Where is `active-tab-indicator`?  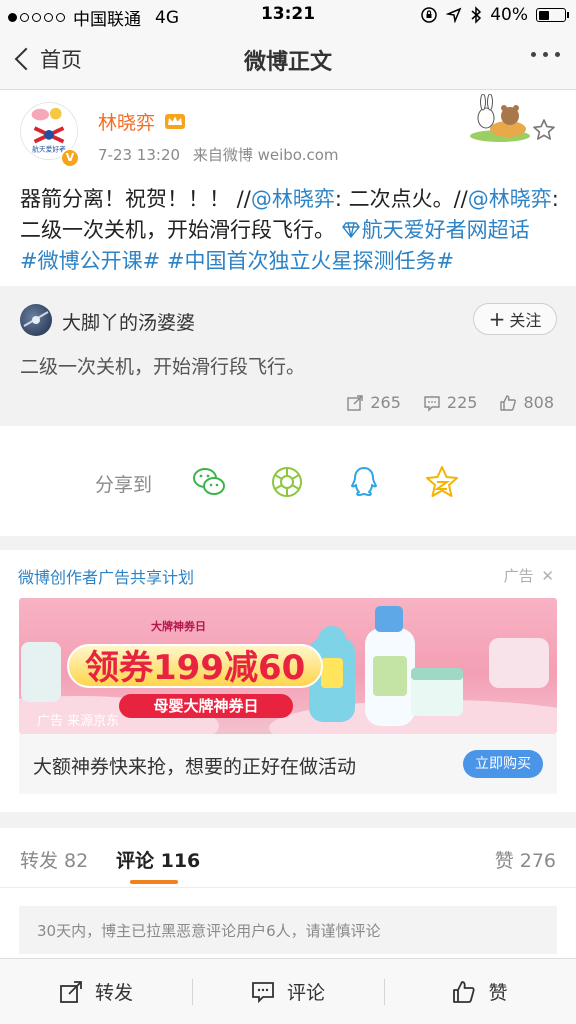
active-tab-indicator is located at coordinates (154, 882).